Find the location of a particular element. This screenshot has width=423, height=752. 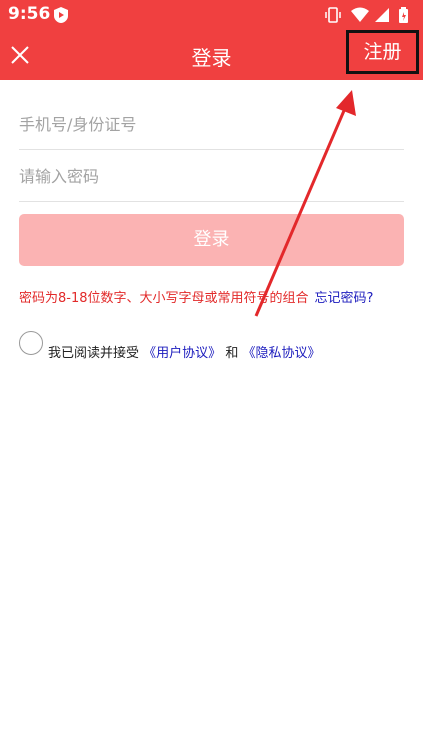

title-bar: 登录 注册 is located at coordinates (211, 55).